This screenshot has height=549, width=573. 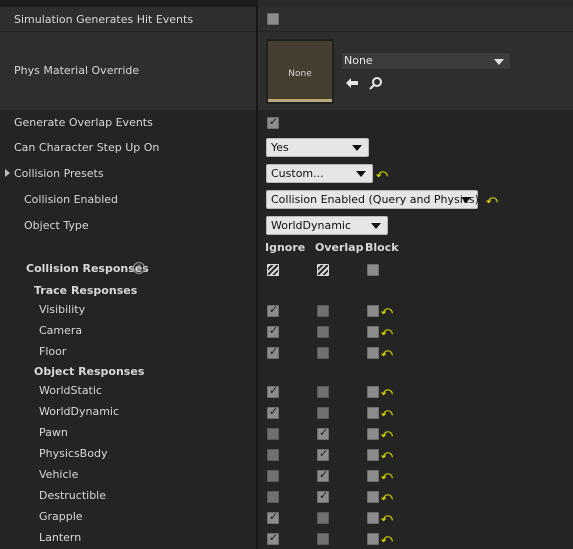 What do you see at coordinates (373, 270) in the screenshot?
I see `block-all-checkbox` at bounding box center [373, 270].